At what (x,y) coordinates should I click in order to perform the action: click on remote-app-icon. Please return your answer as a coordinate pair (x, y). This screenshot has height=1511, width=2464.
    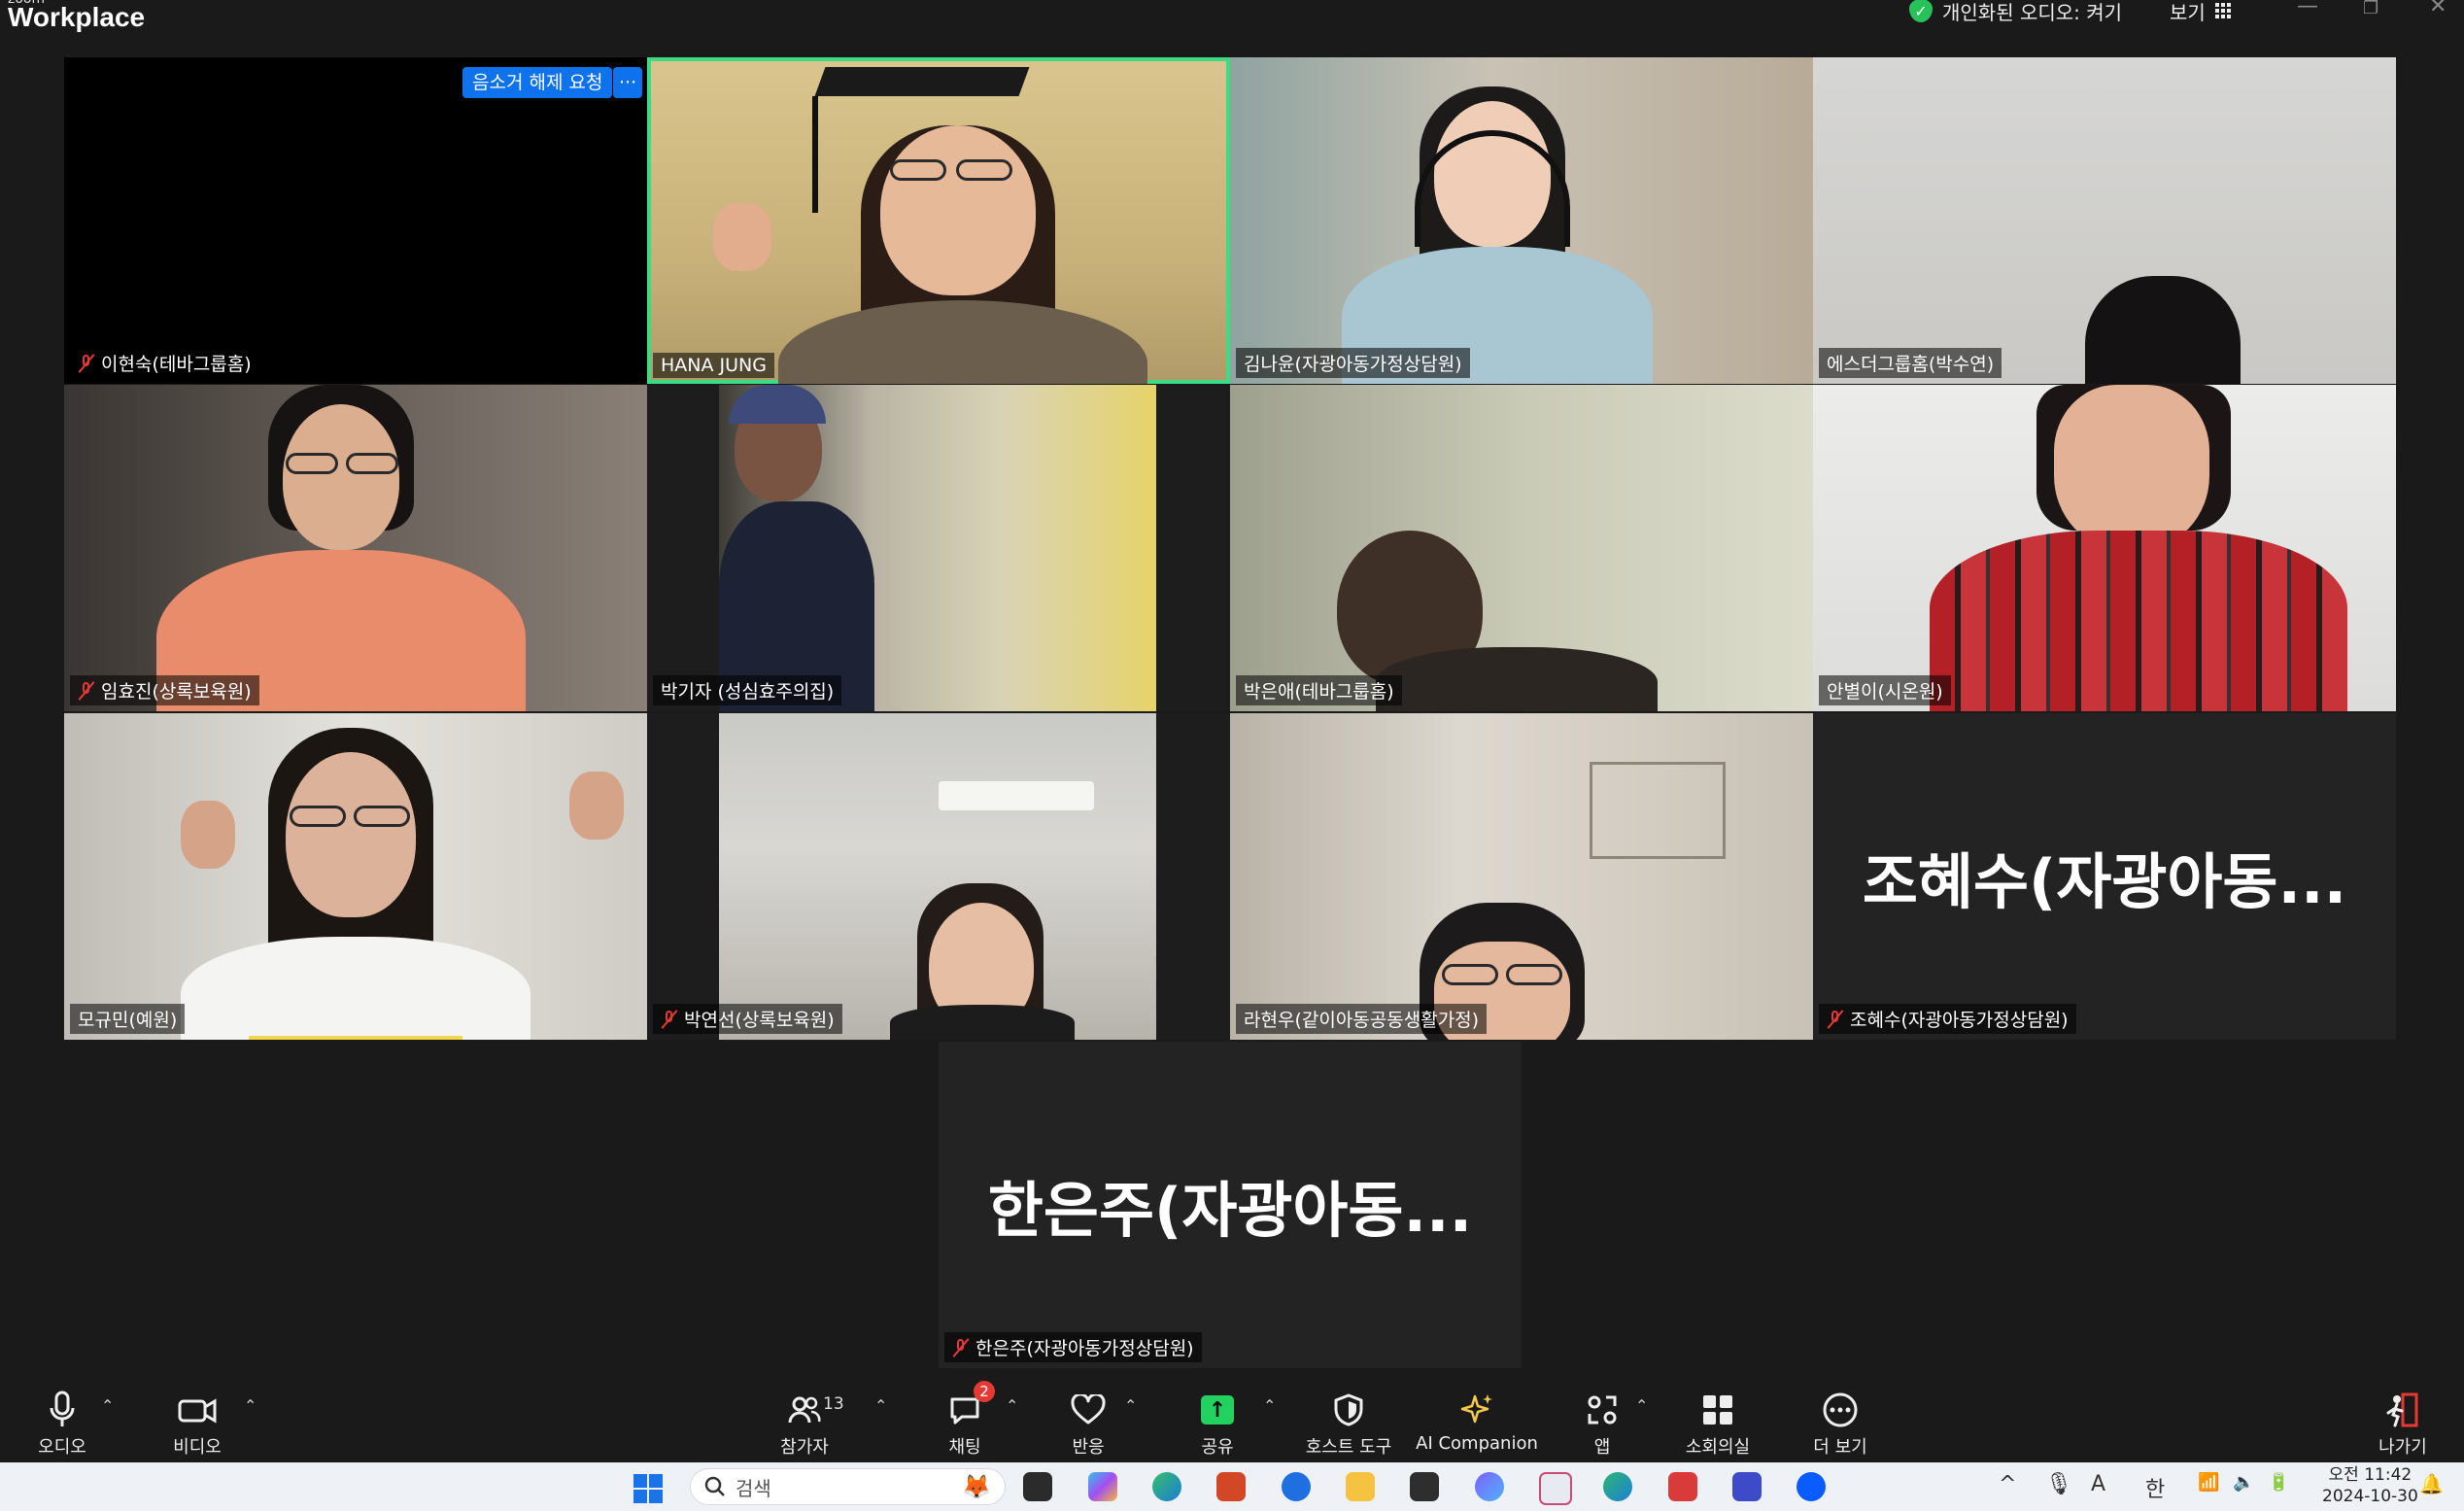
    Looking at the image, I should click on (1747, 1486).